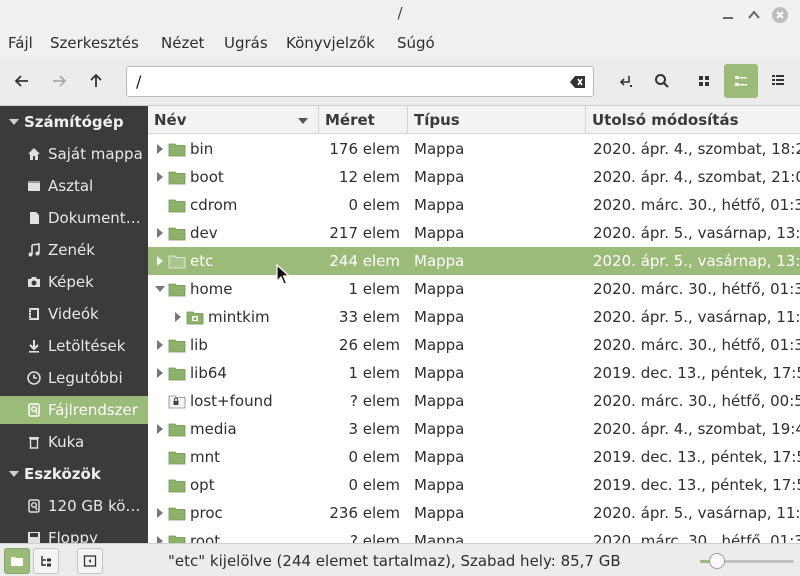  I want to click on file-size: 3 elem, so click(374, 429).